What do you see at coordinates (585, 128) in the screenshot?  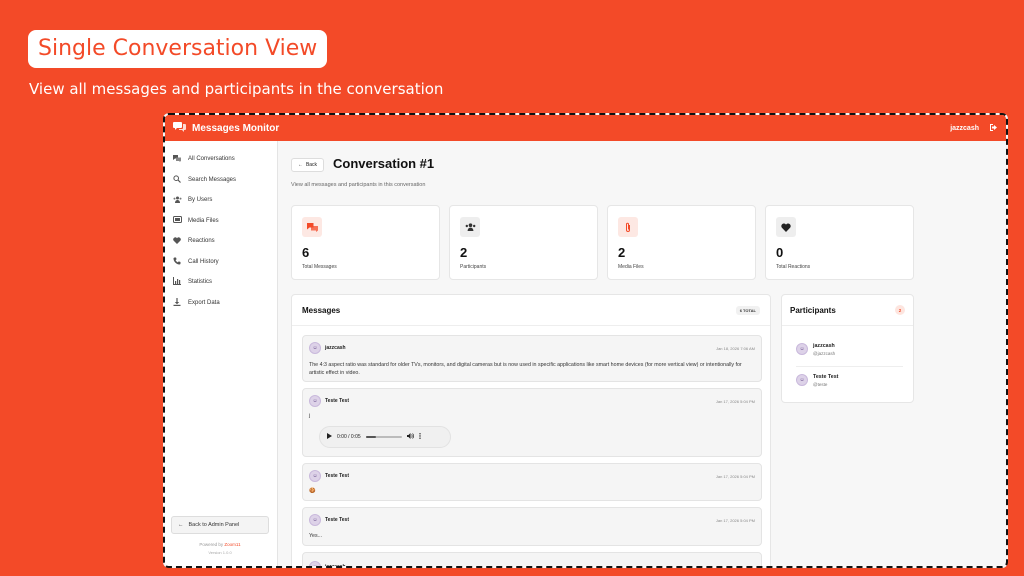 I see `top-bar: Messages Monitor jazzcash` at bounding box center [585, 128].